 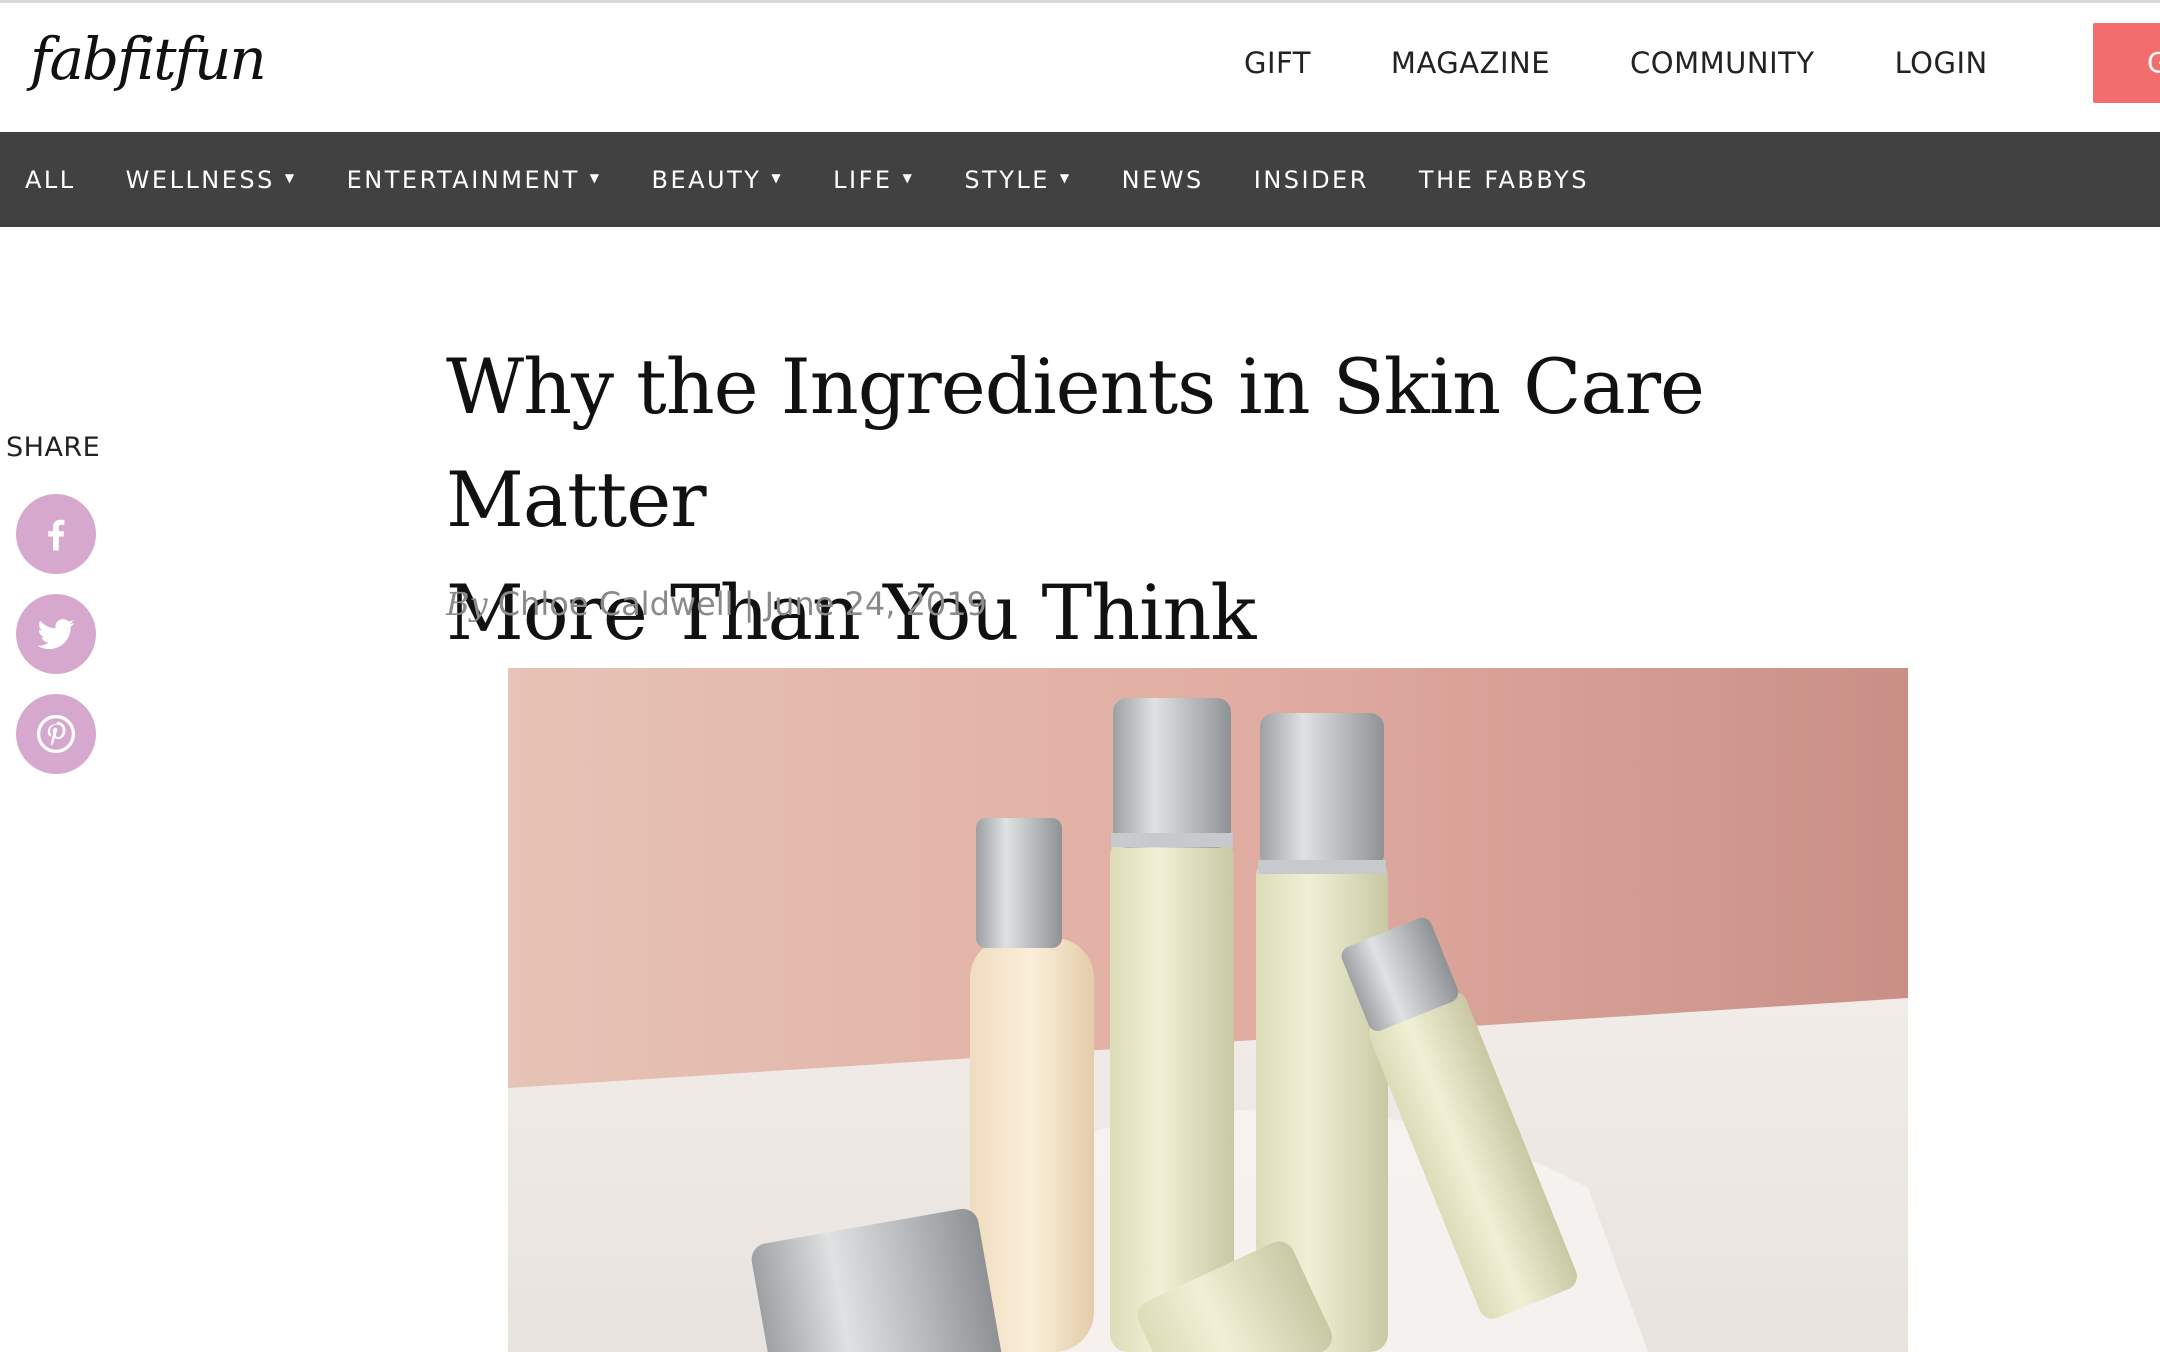 What do you see at coordinates (2153, 62) in the screenshot?
I see `cta-label: GET` at bounding box center [2153, 62].